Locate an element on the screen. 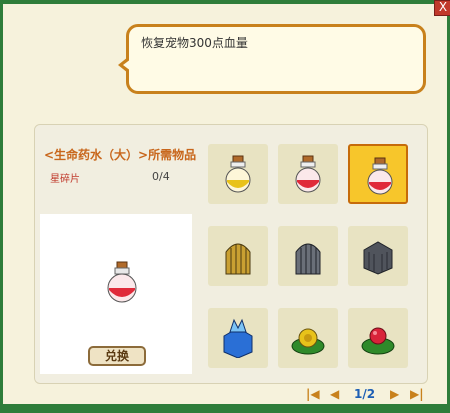  first-page-icon: |◀ is located at coordinates (313, 394).